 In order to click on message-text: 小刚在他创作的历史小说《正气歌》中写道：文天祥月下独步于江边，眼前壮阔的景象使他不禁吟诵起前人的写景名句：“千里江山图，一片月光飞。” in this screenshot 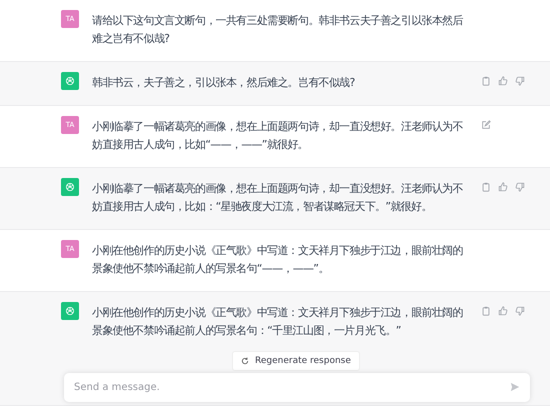, I will do `click(278, 322)`.